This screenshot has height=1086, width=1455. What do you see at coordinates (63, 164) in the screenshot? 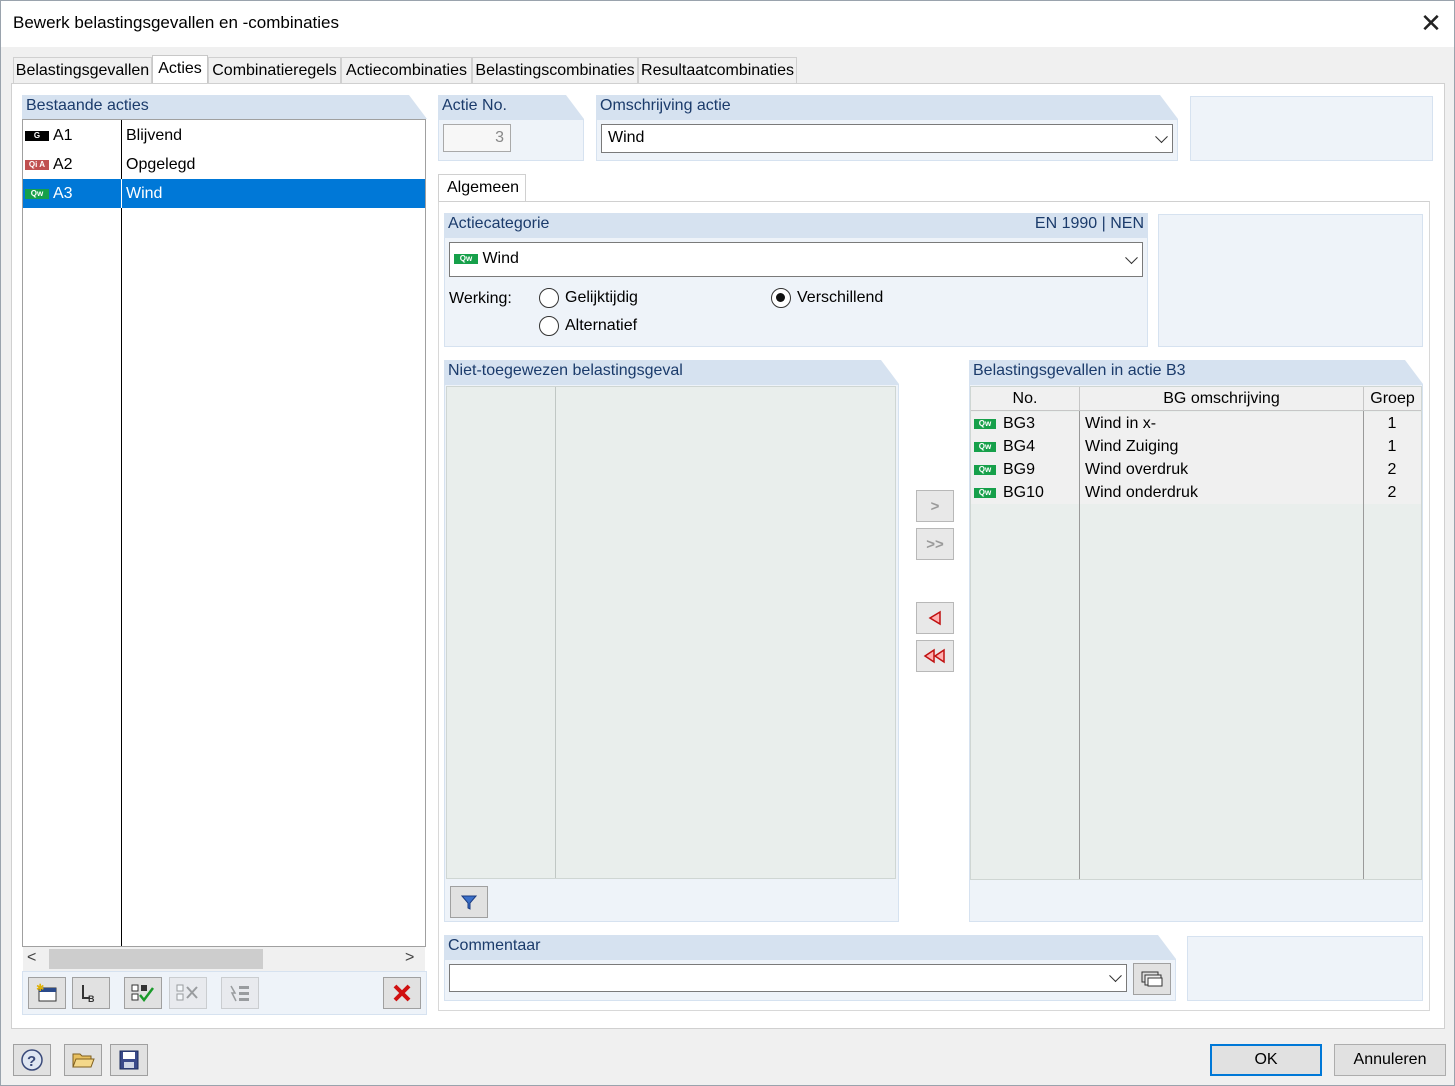
I see `list-item-id: A2` at bounding box center [63, 164].